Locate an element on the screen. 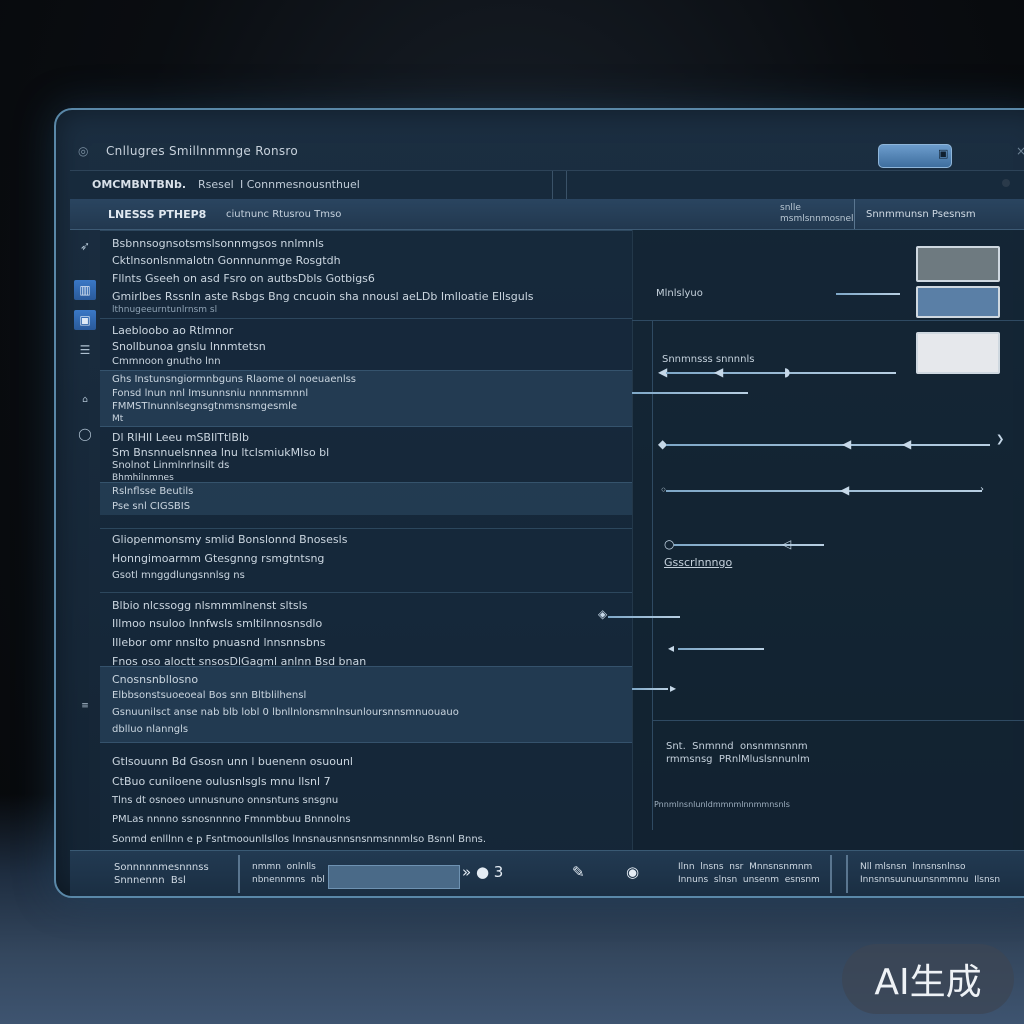 This screenshot has height=1024, width=1024. property-label: Snnmnsss snnnnls is located at coordinates (708, 359).